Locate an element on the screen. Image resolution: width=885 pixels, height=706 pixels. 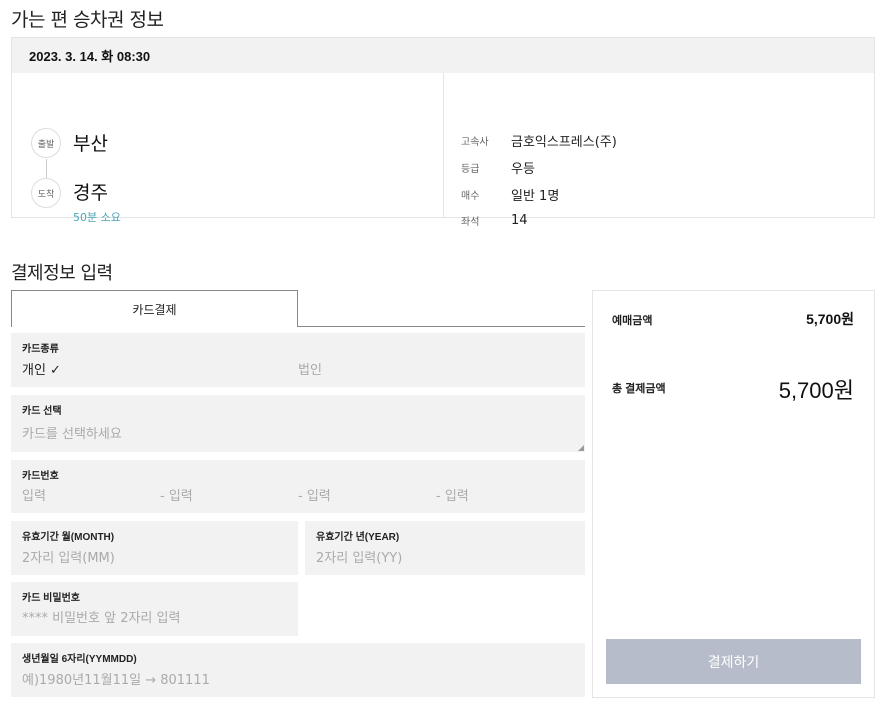
info-value: 우등 is located at coordinates (523, 169).